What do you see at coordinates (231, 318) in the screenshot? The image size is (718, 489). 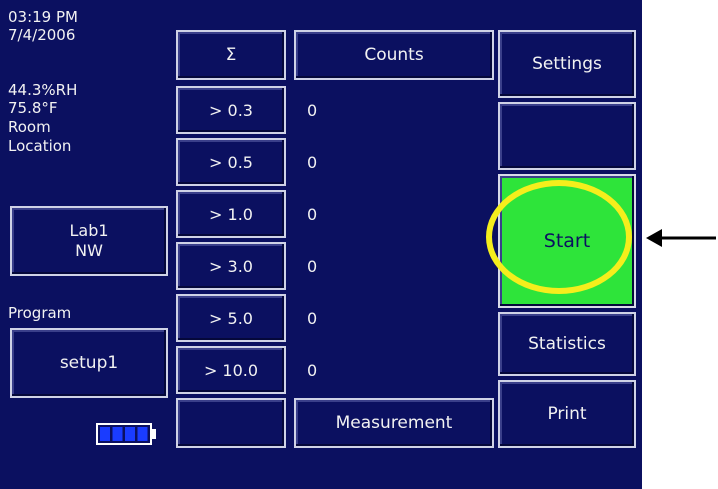 I see `size-channel-5-0: > 5.0` at bounding box center [231, 318].